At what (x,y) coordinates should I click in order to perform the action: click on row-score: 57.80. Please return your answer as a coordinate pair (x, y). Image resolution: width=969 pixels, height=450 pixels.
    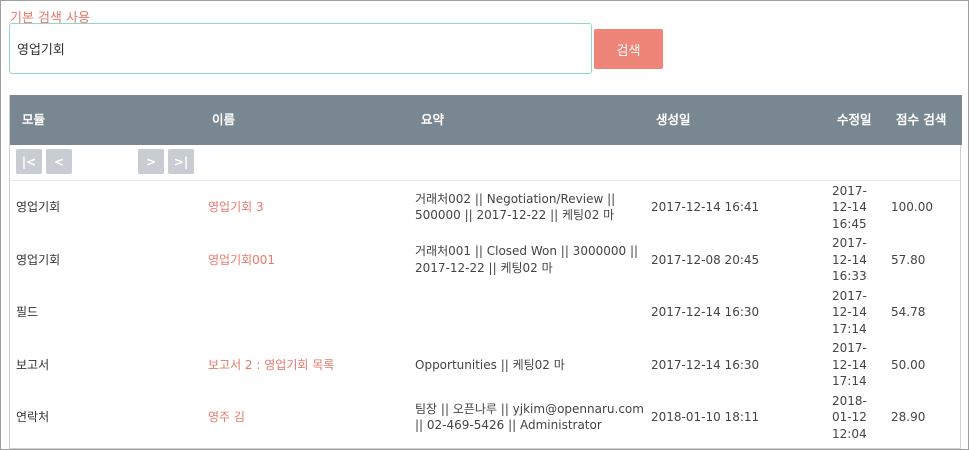
    Looking at the image, I should click on (908, 259).